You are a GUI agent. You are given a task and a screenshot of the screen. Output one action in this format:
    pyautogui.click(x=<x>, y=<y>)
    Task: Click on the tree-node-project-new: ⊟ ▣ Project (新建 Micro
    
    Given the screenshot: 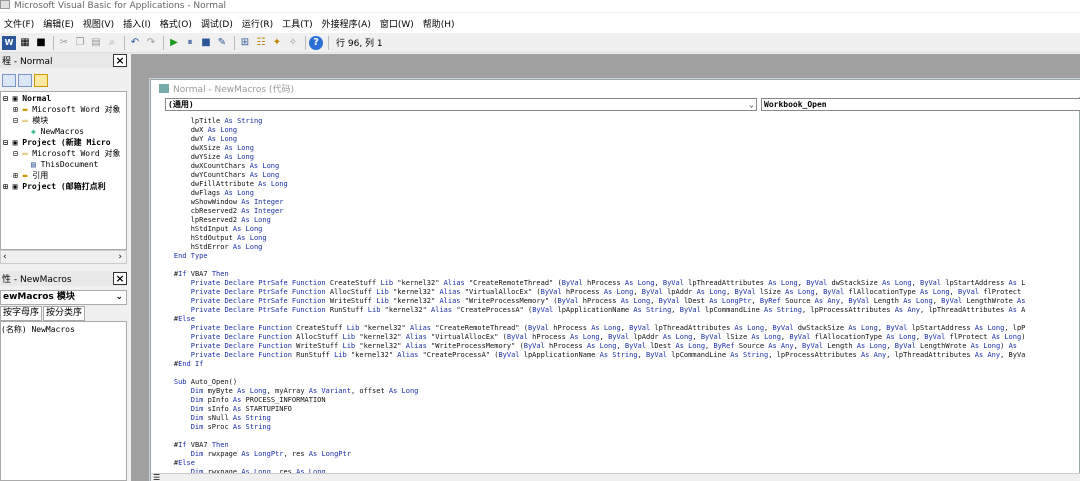 What is the action you would take?
    pyautogui.click(x=57, y=143)
    